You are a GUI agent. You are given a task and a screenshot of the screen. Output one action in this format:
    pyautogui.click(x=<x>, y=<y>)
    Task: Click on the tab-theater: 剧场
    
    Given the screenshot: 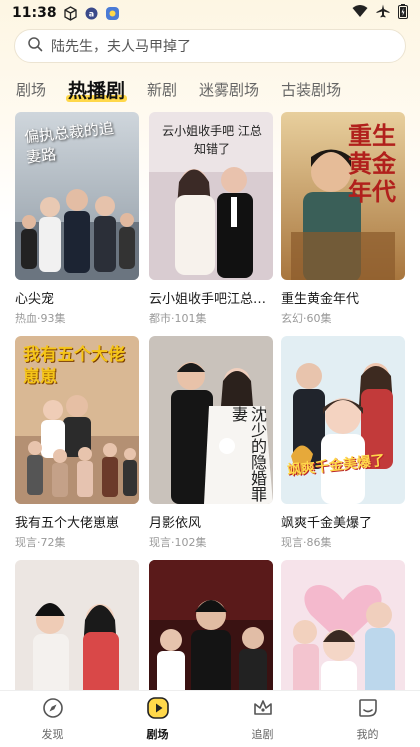 What is the action you would take?
    pyautogui.click(x=31, y=89)
    